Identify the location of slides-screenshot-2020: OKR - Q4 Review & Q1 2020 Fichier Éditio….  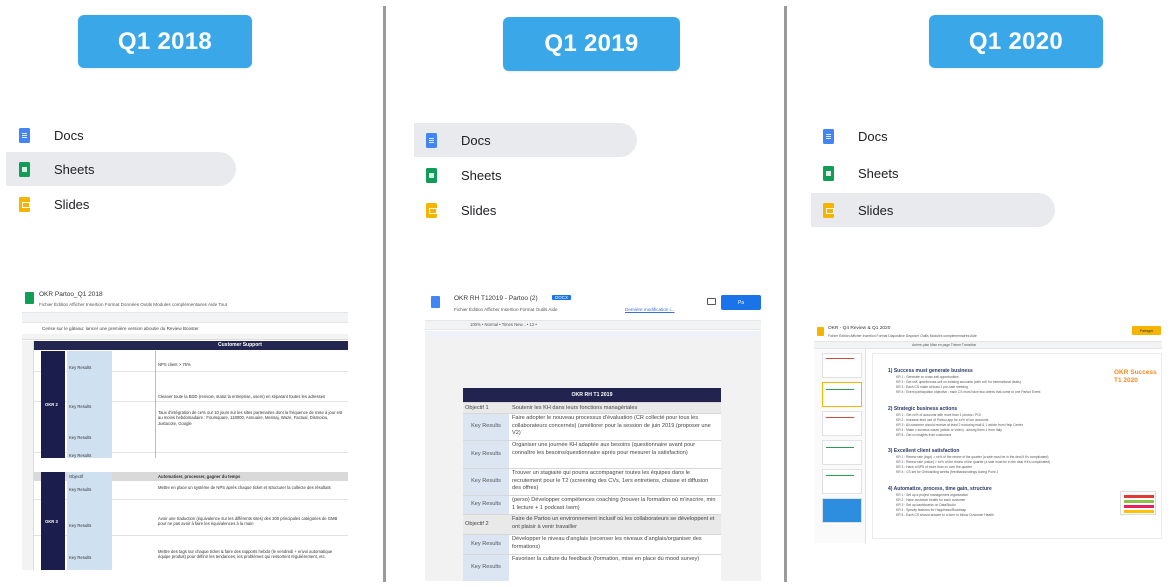
(988, 433).